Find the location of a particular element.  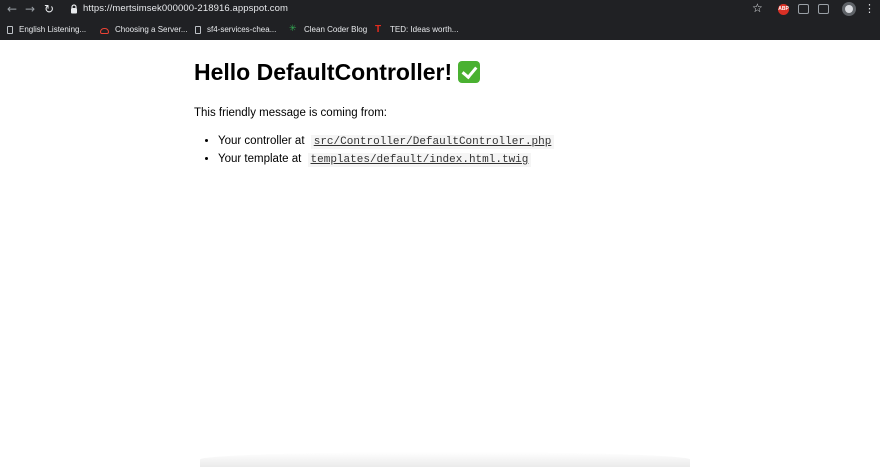

check-mark-icon is located at coordinates (469, 72).